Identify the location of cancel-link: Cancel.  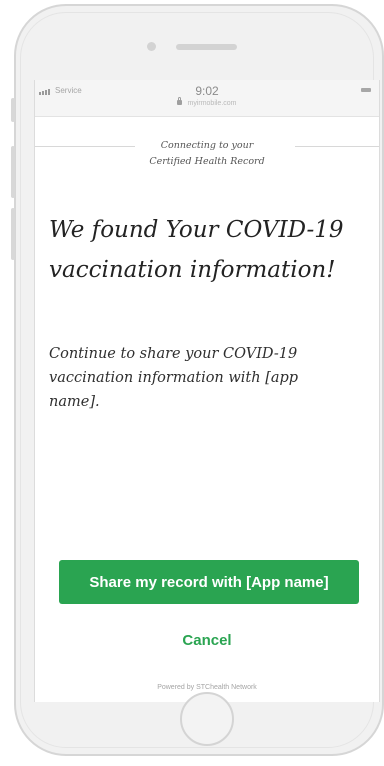
(207, 640).